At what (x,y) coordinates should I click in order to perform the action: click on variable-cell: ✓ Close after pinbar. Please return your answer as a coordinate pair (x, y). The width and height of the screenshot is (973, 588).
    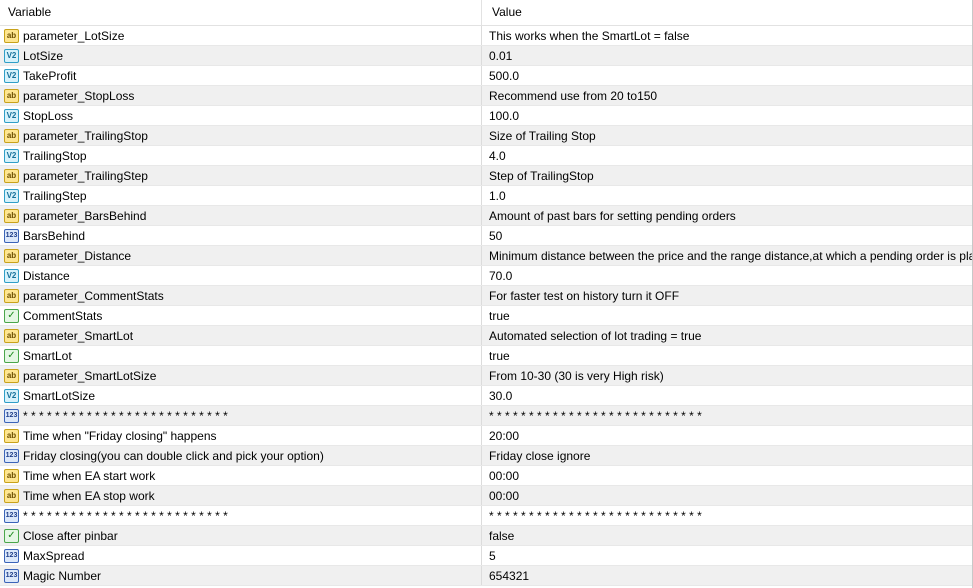
    Looking at the image, I should click on (241, 535).